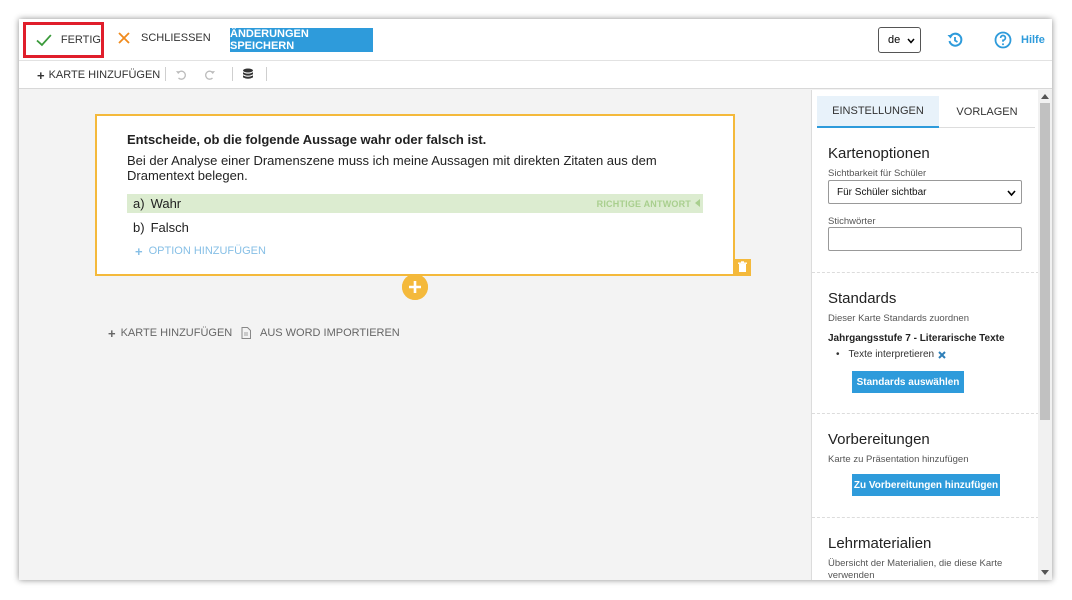  I want to click on option-text: Falsch, so click(169, 227).